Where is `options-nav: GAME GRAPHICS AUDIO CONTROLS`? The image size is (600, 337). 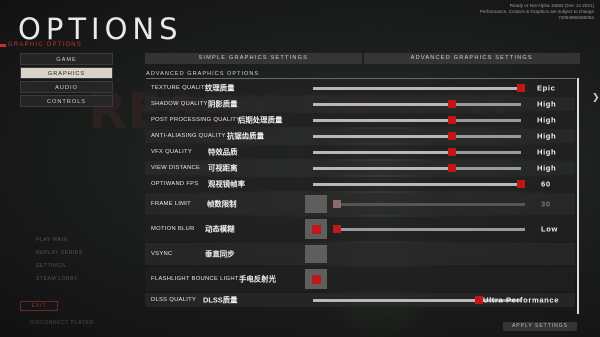
options-nav: GAME GRAPHICS AUDIO CONTROLS is located at coordinates (66, 81).